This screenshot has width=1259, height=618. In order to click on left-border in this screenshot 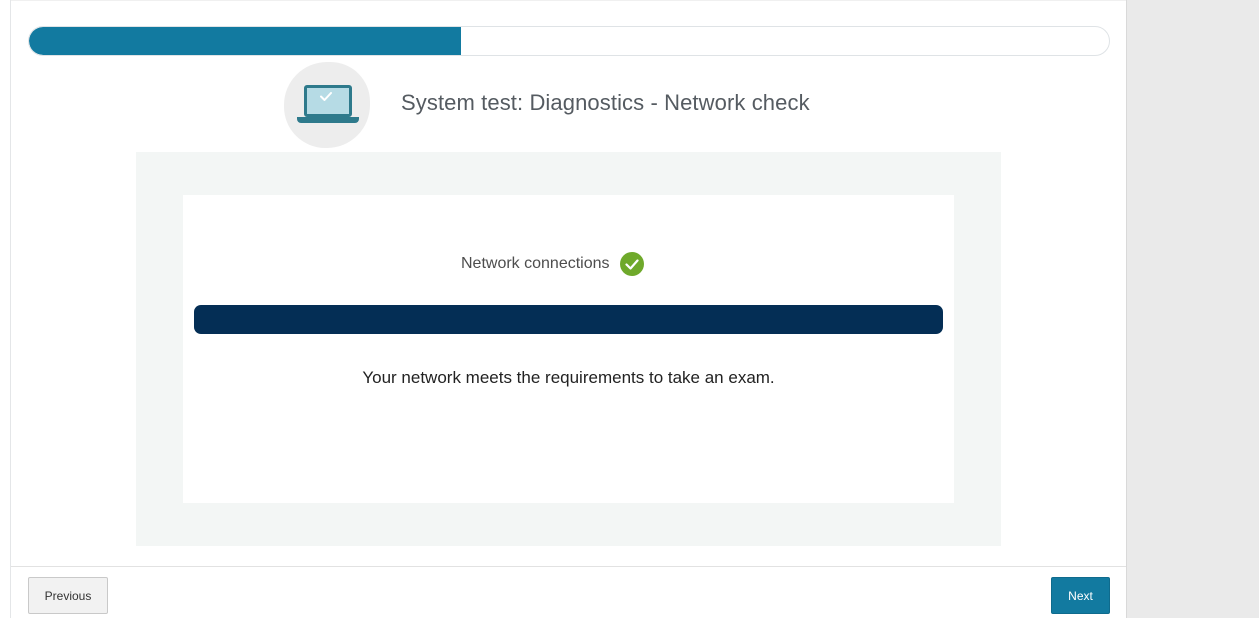, I will do `click(10, 309)`.